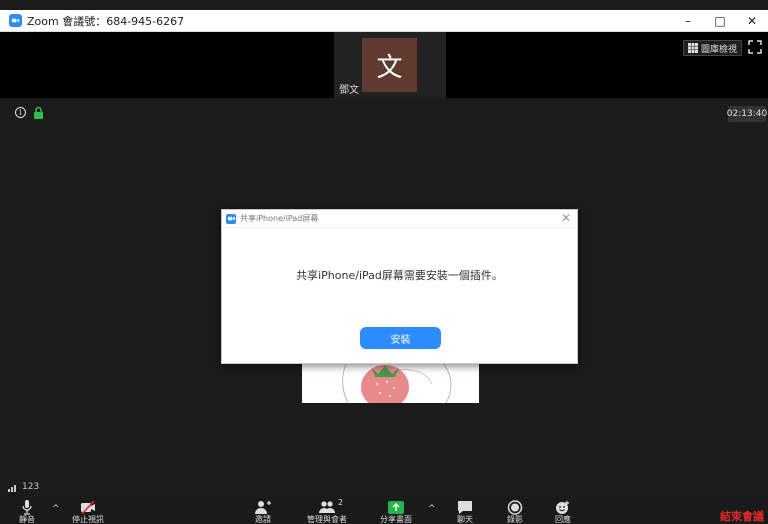 This screenshot has width=768, height=524. I want to click on fullscreen-icon, so click(755, 47).